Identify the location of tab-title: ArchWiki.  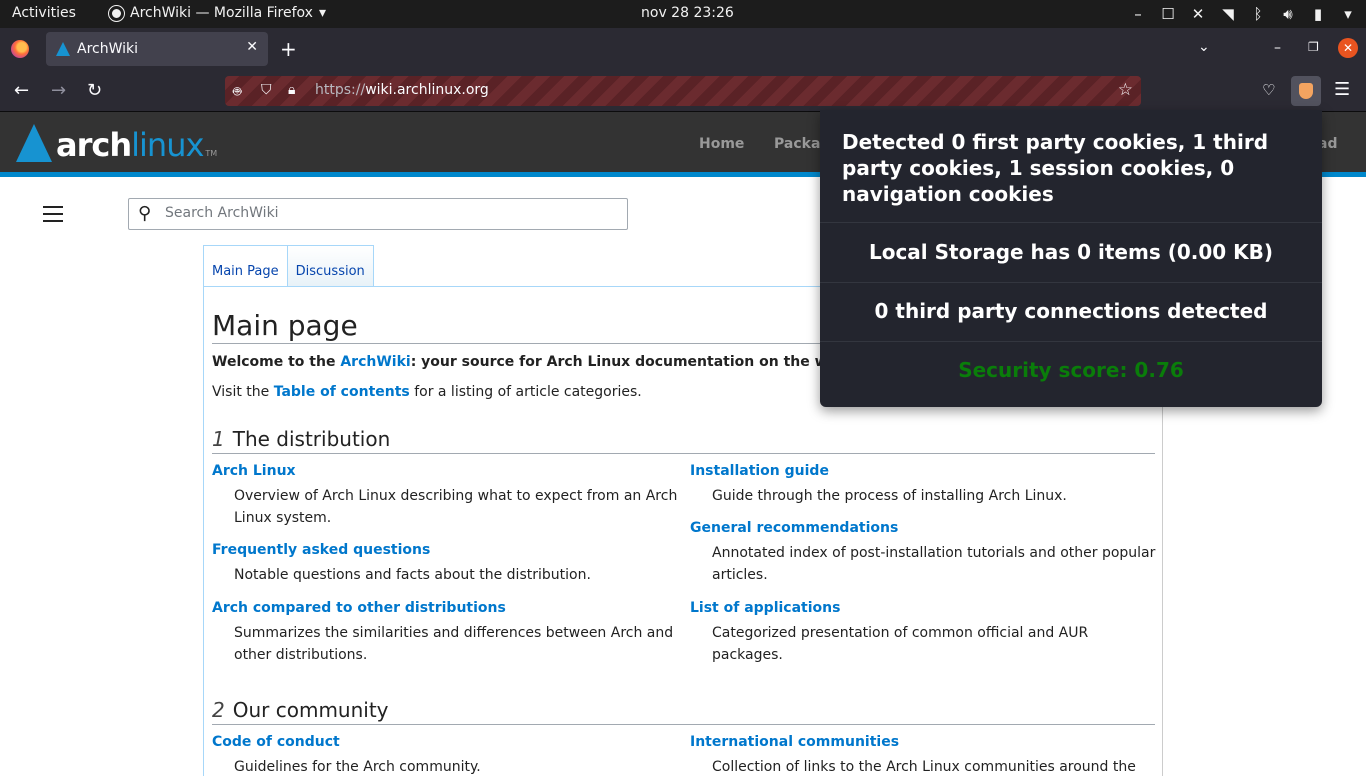
(108, 49).